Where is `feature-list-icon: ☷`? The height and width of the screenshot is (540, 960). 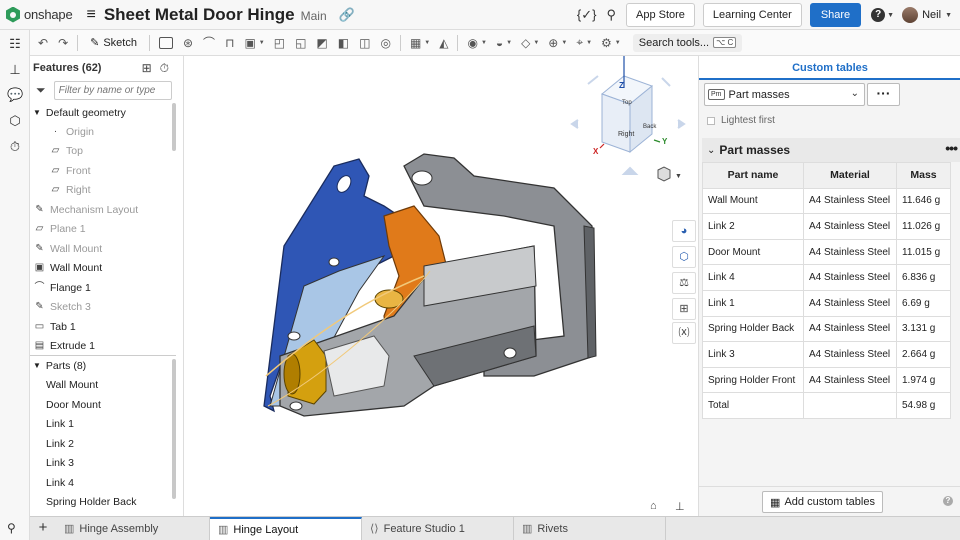
feature-list-icon: ☷ is located at coordinates (15, 44).